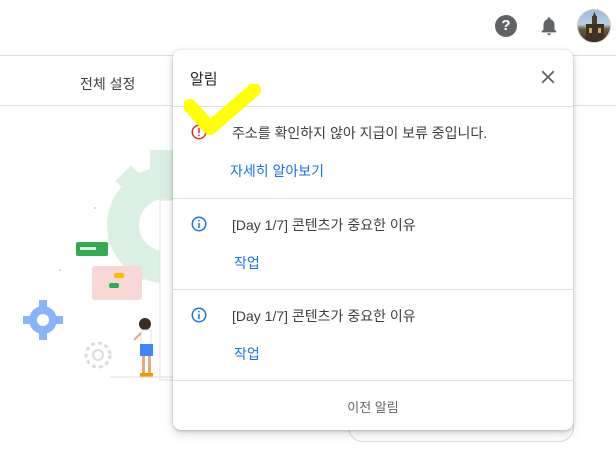 The width and height of the screenshot is (616, 452). Describe the element at coordinates (308, 28) in the screenshot. I see `top-bar: ?` at that location.